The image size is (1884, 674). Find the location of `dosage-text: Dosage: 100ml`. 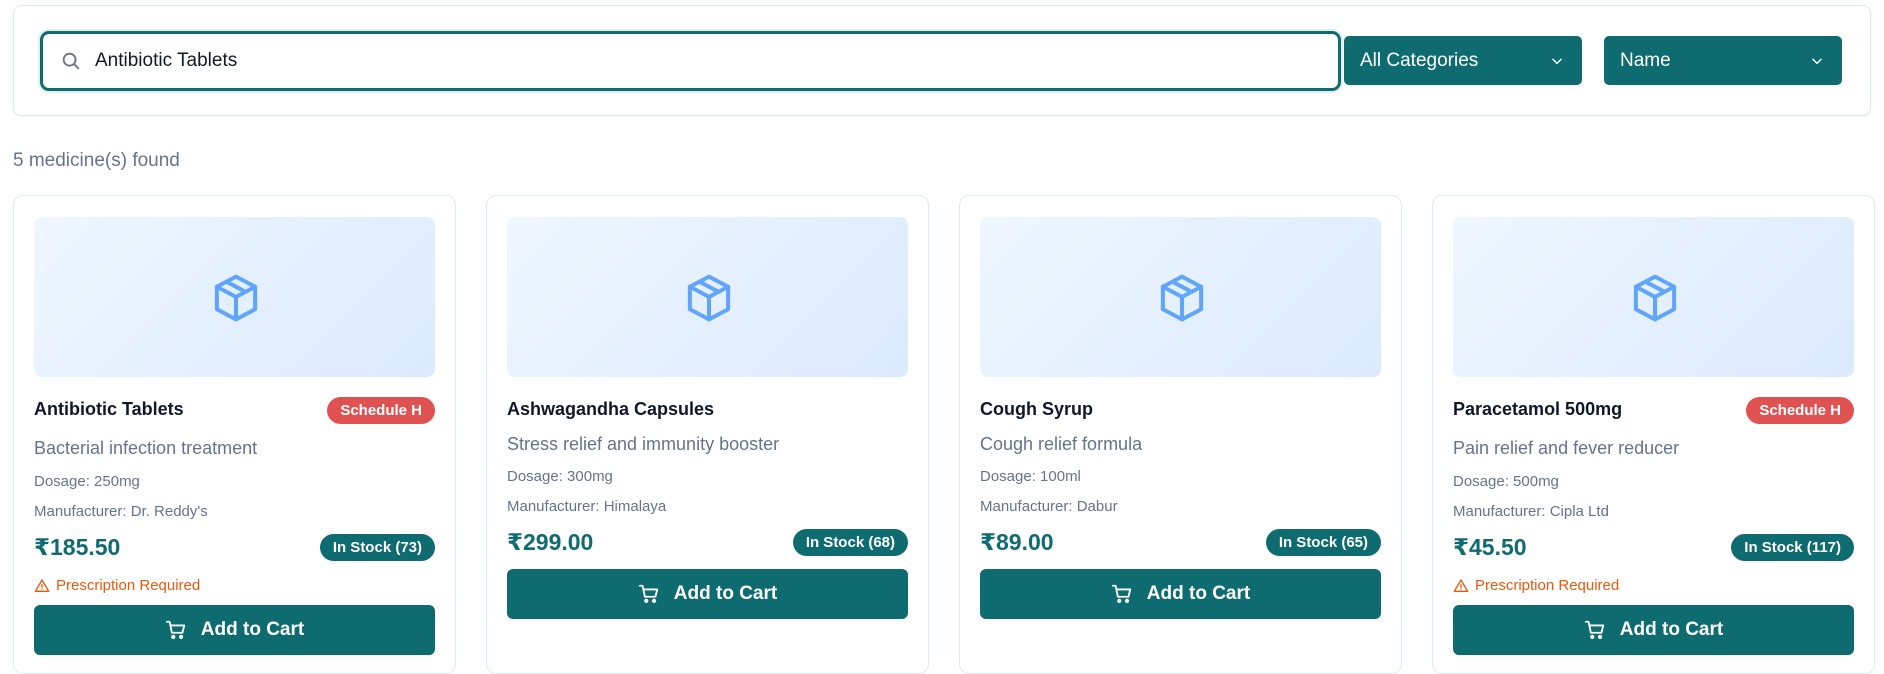

dosage-text: Dosage: 100ml is located at coordinates (1030, 476).